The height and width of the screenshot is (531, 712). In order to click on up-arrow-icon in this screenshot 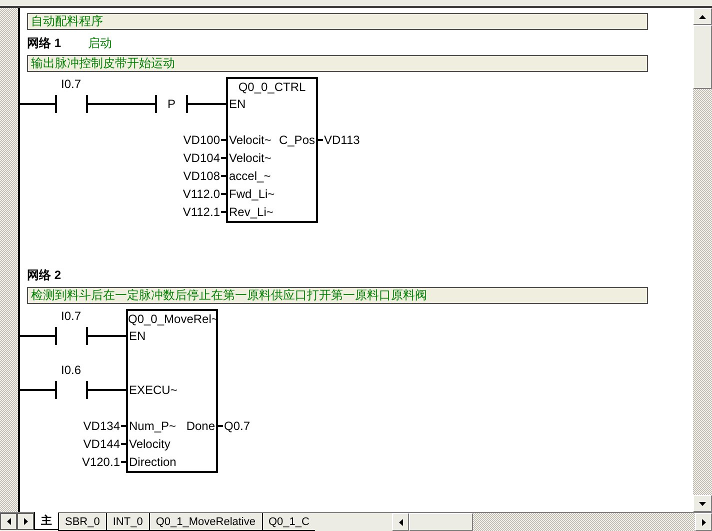, I will do `click(702, 16)`.